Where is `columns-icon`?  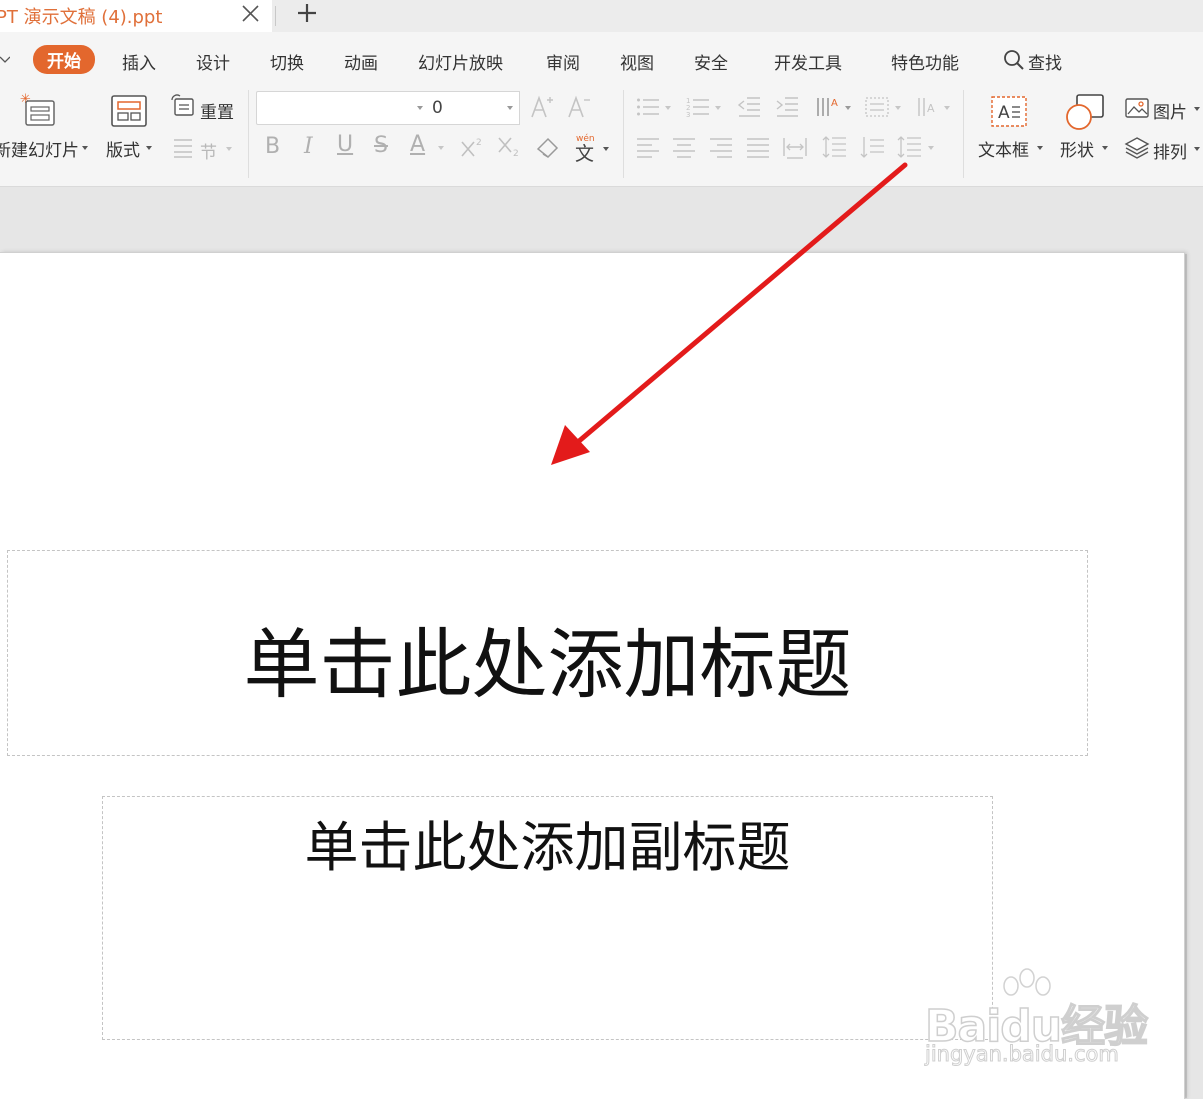
columns-icon is located at coordinates (877, 107).